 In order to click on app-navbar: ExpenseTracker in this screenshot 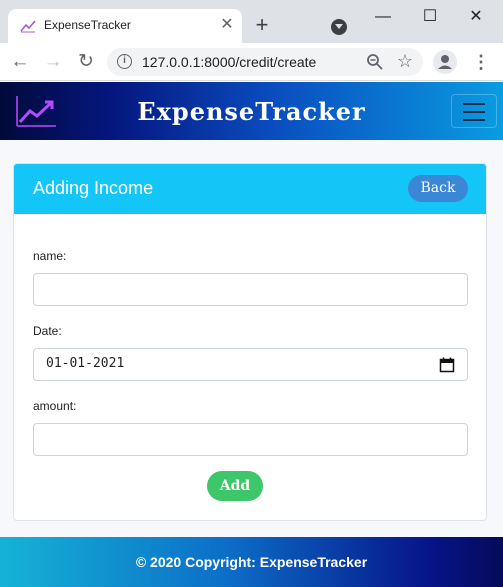, I will do `click(251, 111)`.